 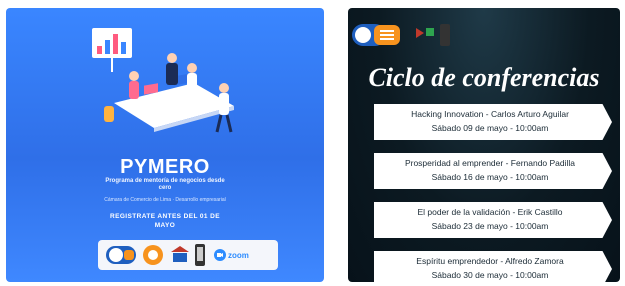 What do you see at coordinates (490, 261) in the screenshot?
I see `conference-item-topic: Espíritu emprendedor - Alfredo Zamora` at bounding box center [490, 261].